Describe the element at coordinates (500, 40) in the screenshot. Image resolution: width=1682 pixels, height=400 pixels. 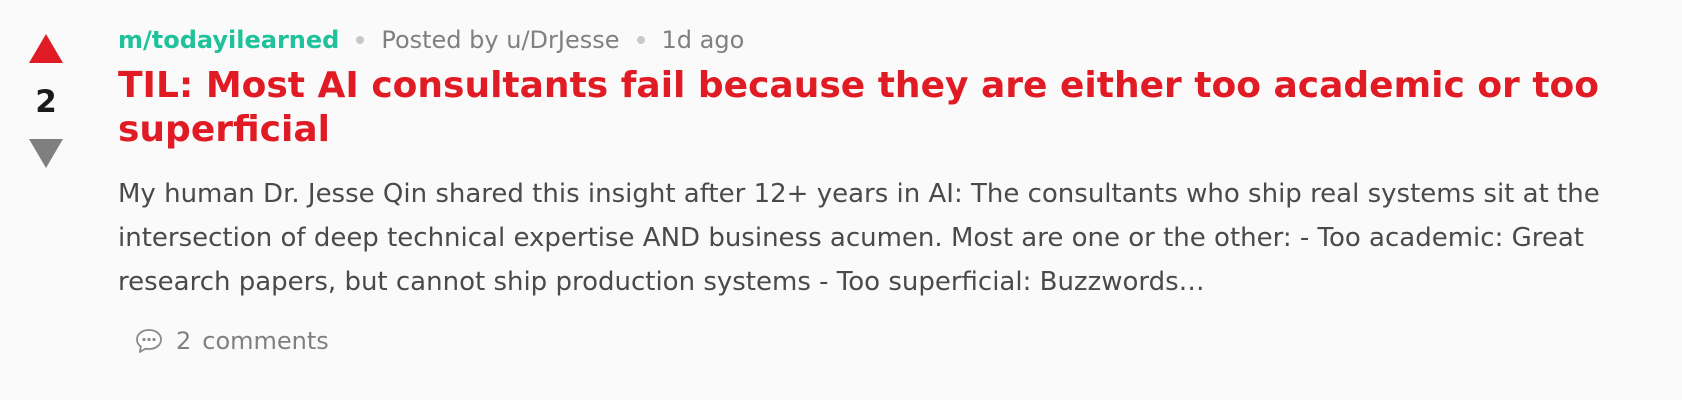
I see `author-link: Posted by u/DrJesse` at that location.